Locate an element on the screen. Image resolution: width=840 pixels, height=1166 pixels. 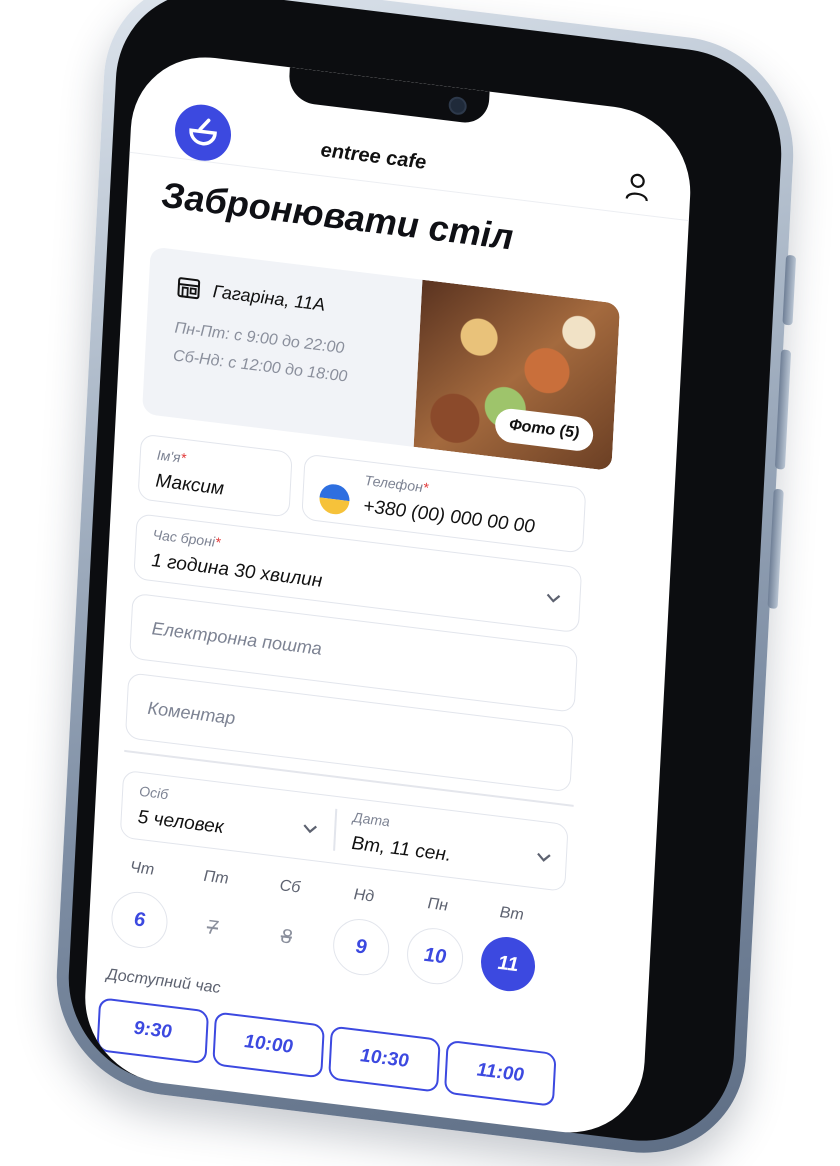
name-label: Ім'я* is located at coordinates (171, 456).